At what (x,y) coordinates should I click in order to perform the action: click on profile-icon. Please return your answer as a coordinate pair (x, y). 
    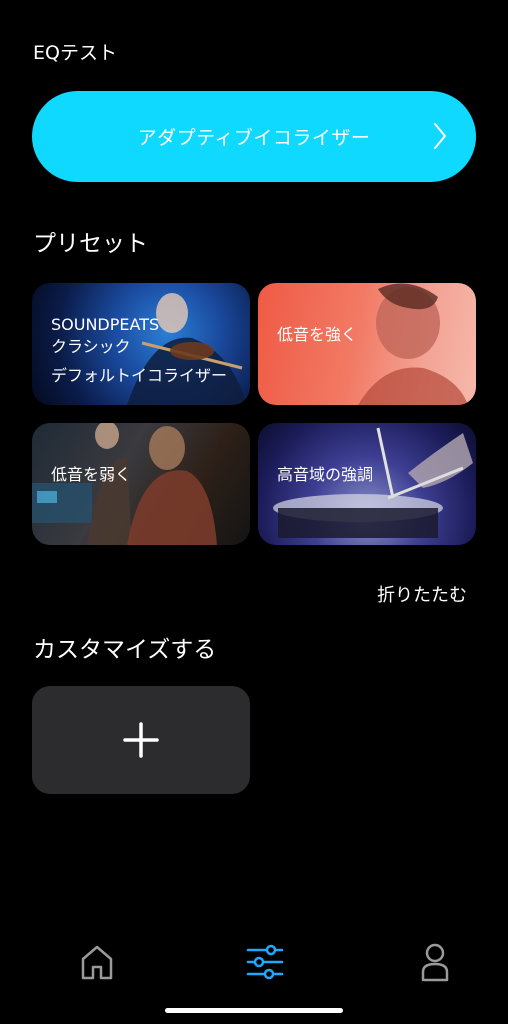
    Looking at the image, I should click on (435, 962).